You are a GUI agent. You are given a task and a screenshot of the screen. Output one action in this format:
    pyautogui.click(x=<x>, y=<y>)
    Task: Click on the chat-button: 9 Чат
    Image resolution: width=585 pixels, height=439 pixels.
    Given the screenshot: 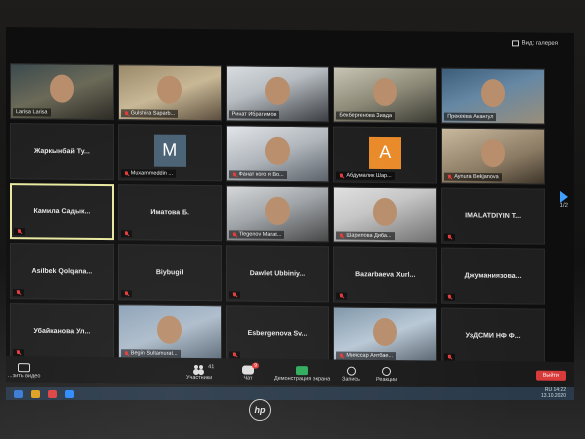 What is the action you would take?
    pyautogui.click(x=250, y=372)
    